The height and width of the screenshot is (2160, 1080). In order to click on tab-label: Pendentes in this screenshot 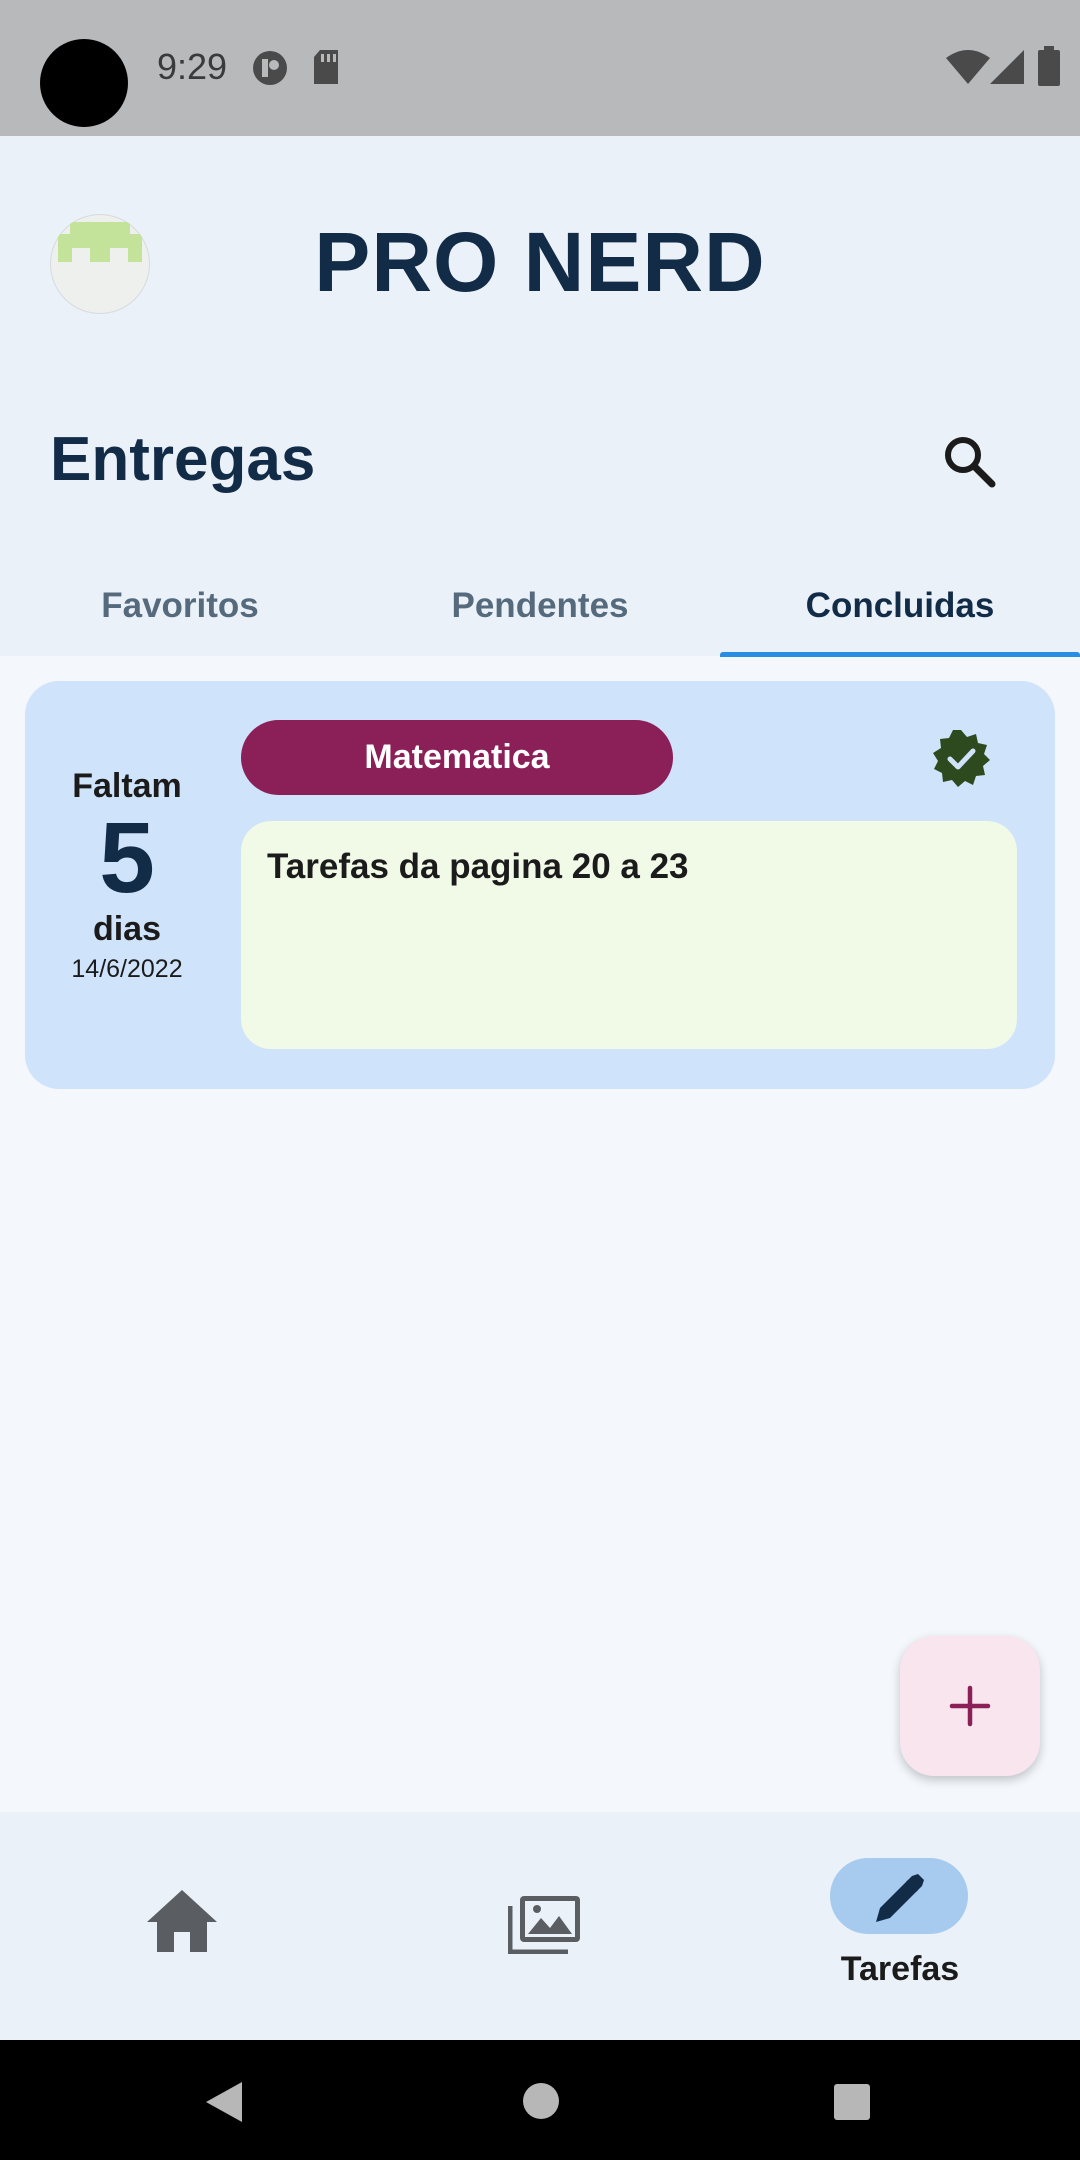, I will do `click(540, 605)`.